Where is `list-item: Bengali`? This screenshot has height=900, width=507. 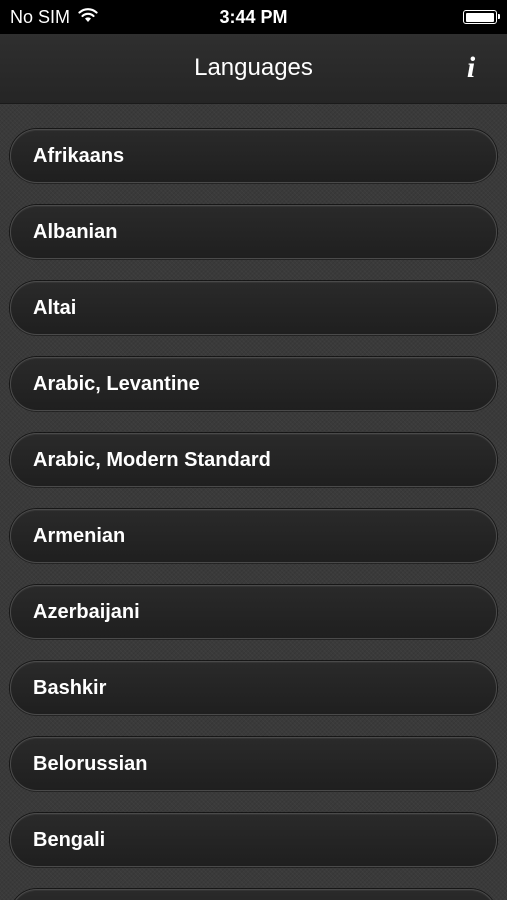
list-item: Bengali is located at coordinates (253, 840).